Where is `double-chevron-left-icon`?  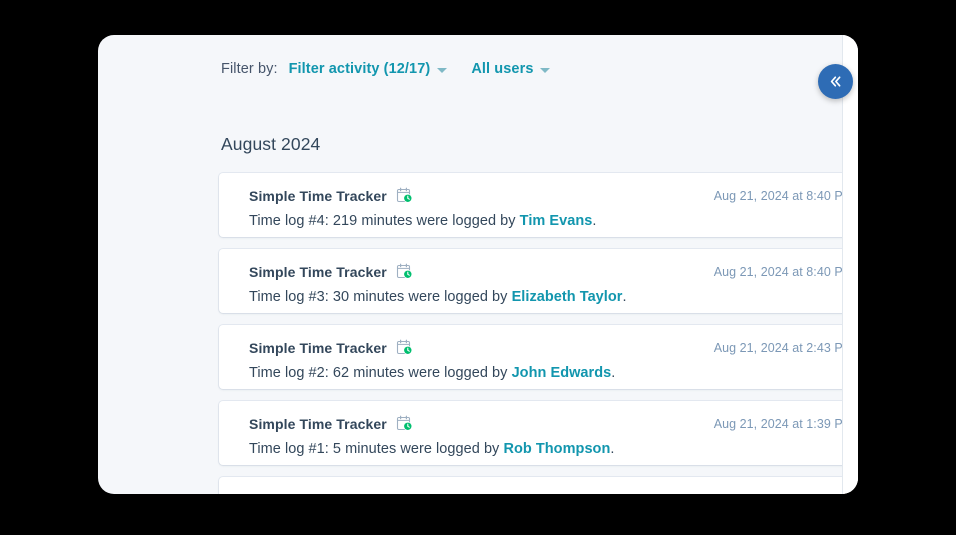 double-chevron-left-icon is located at coordinates (835, 81).